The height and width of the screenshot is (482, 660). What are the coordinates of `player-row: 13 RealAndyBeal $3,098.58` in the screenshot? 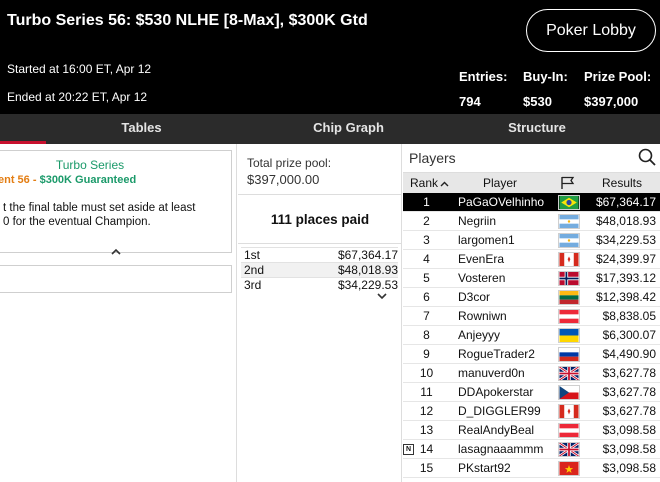 It's located at (531, 430).